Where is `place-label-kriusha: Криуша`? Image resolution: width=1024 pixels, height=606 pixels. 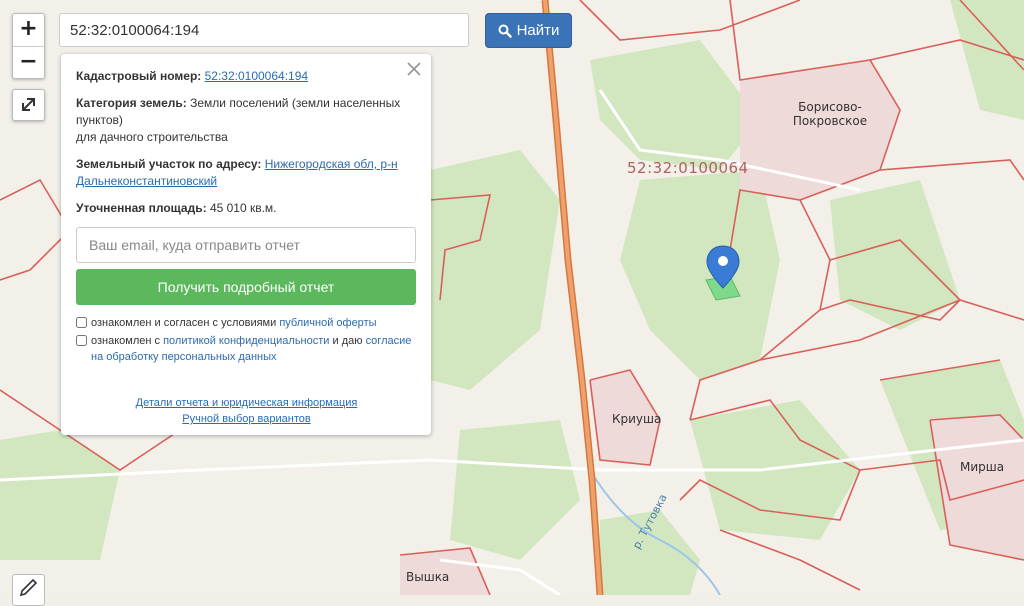
place-label-kriusha: Криуша is located at coordinates (637, 419).